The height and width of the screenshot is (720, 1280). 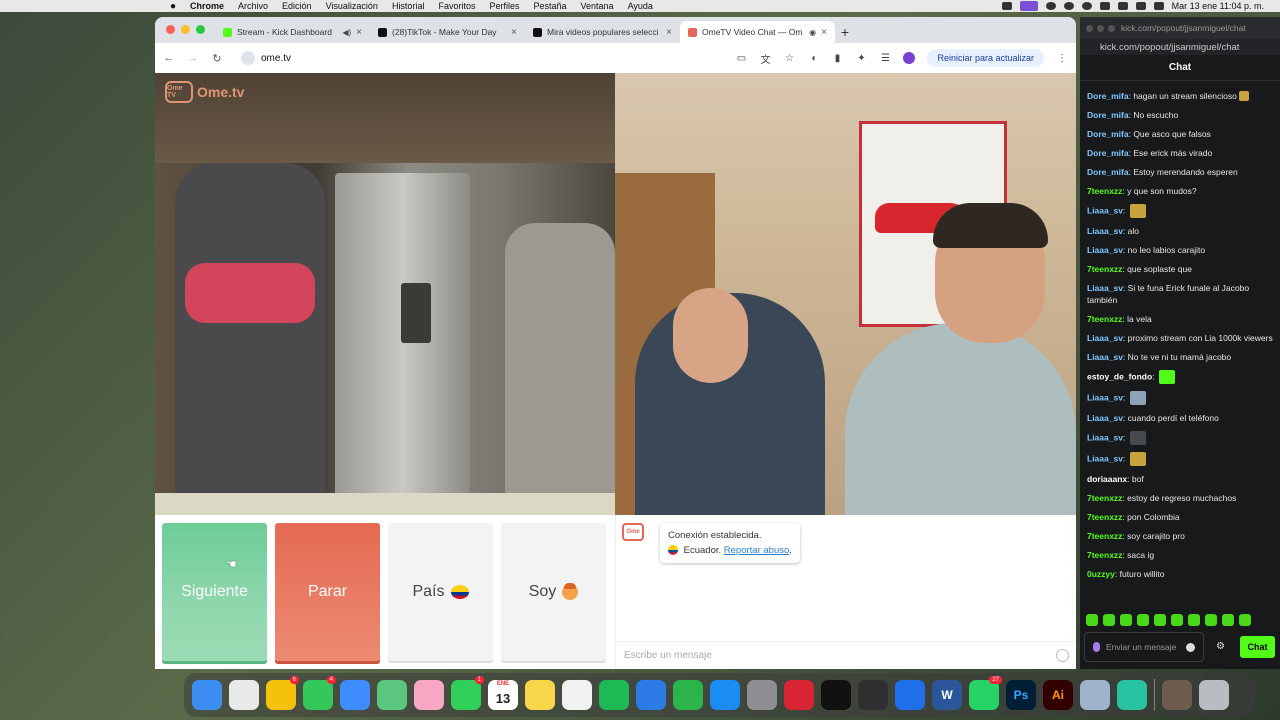 What do you see at coordinates (799, 695) in the screenshot?
I see `photo-booth-icon` at bounding box center [799, 695].